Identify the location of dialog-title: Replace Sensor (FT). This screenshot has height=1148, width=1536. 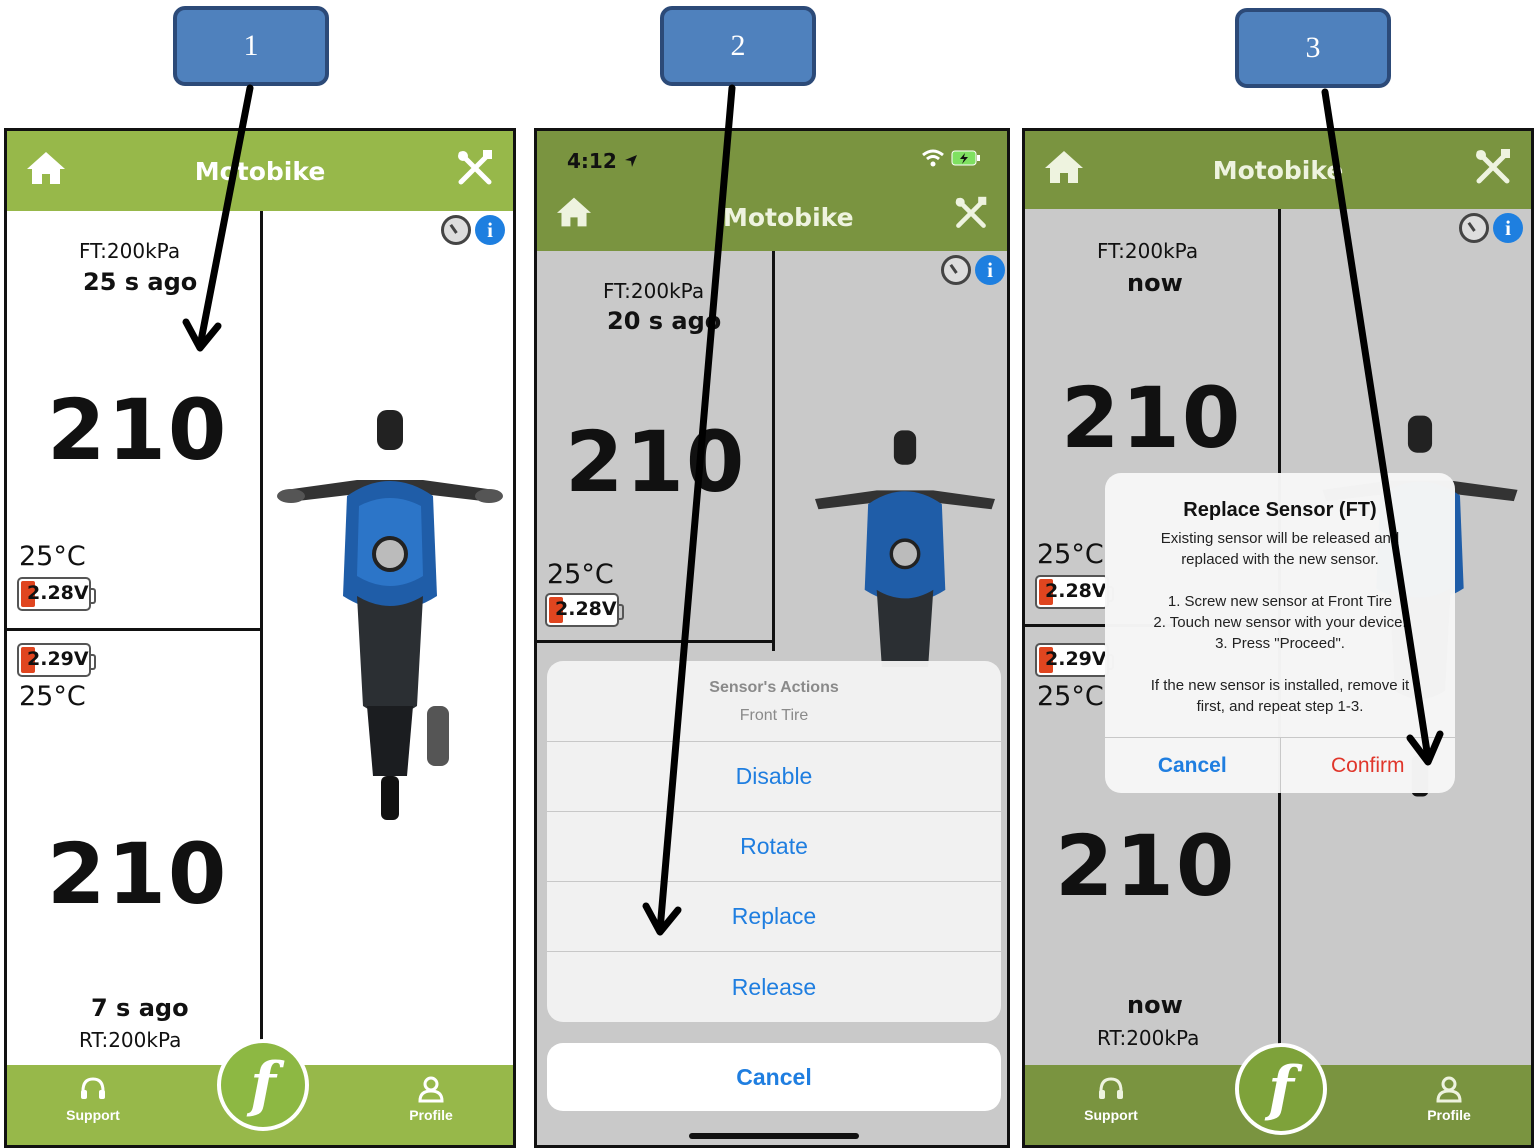
(1280, 510).